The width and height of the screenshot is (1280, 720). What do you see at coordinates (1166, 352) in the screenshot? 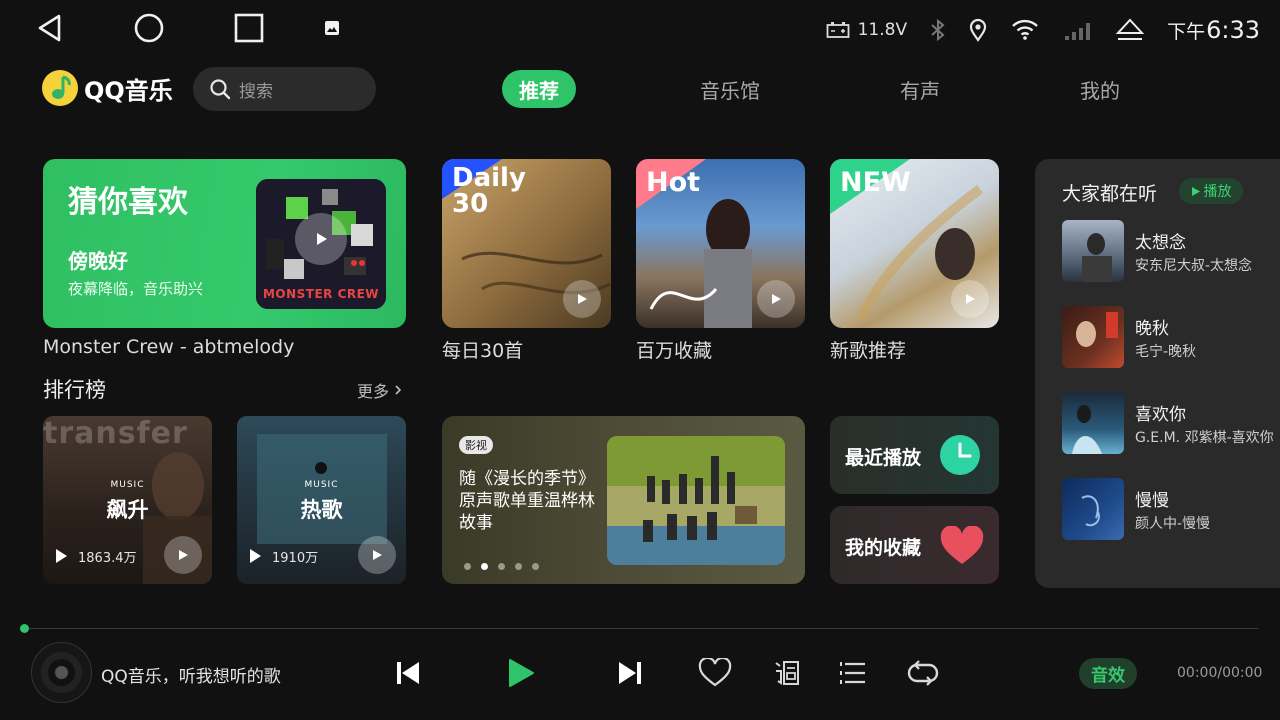
I see `song-artist: 毛宁-晚秋` at bounding box center [1166, 352].